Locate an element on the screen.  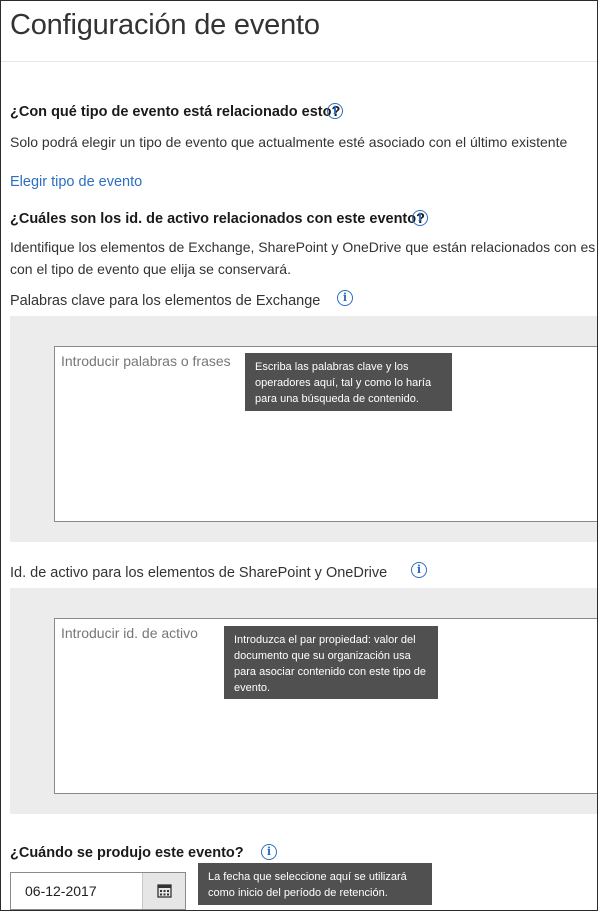
calendar-button is located at coordinates (163, 891).